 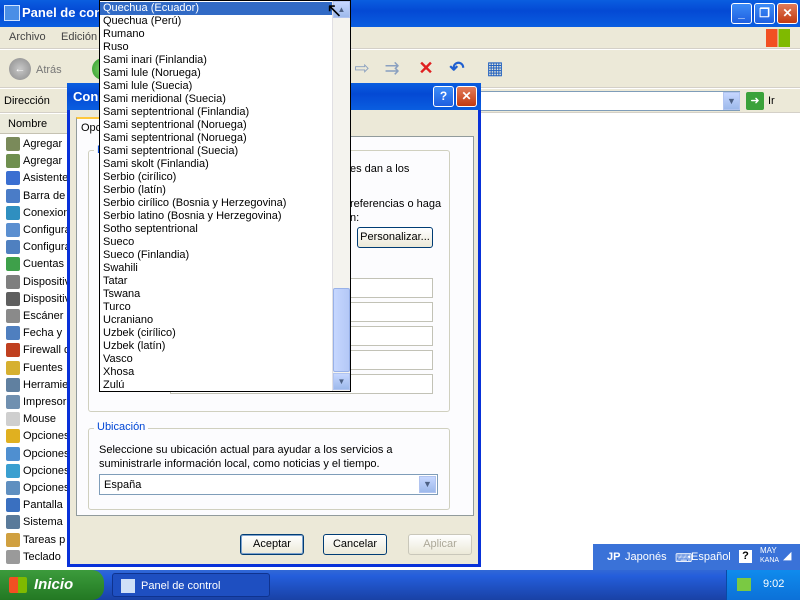 I want to click on dropdown-option: Quechua (Perú), so click(x=216, y=21).